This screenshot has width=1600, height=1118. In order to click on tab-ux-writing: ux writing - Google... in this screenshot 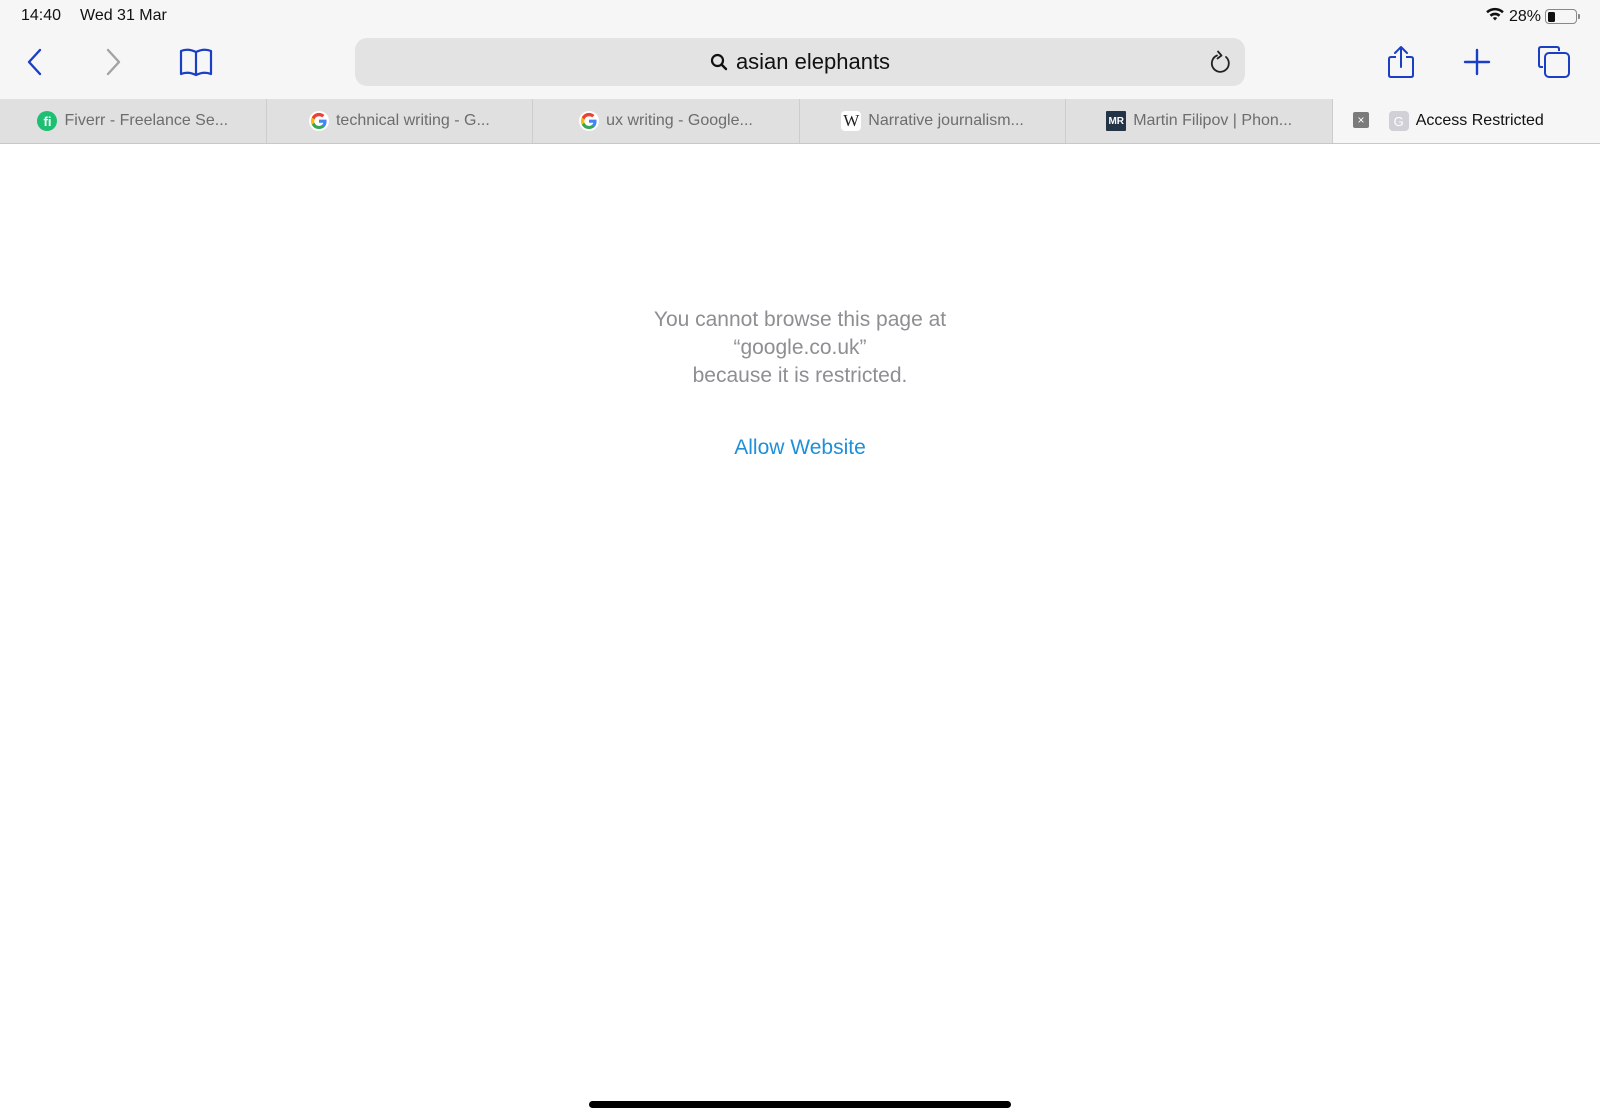, I will do `click(666, 121)`.